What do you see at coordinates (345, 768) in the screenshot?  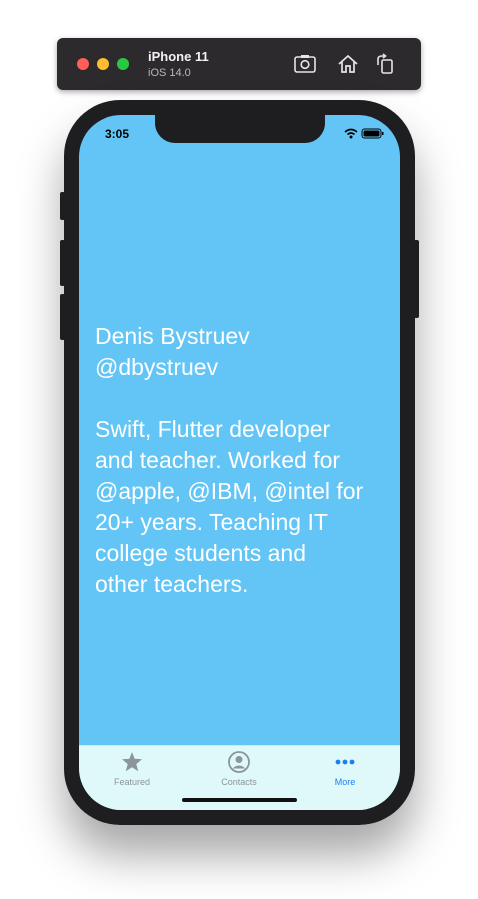 I see `tab-more: More` at bounding box center [345, 768].